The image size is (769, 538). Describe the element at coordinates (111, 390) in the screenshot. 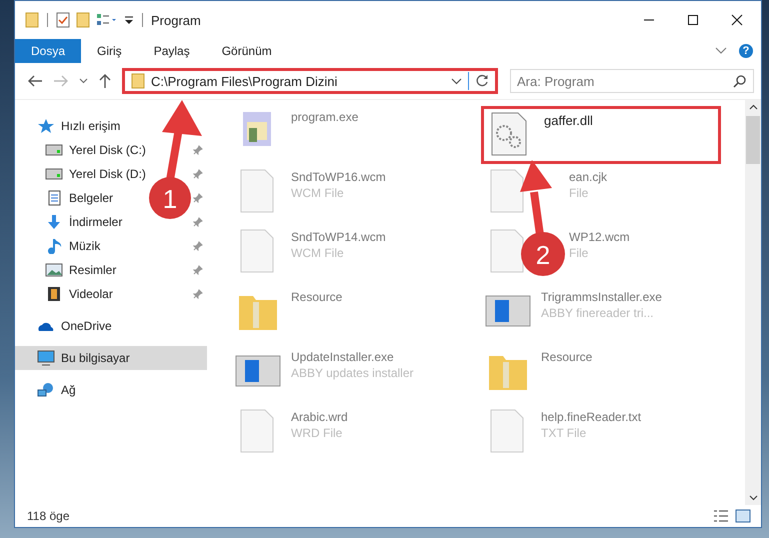

I see `sidebar-item: Ağ` at that location.